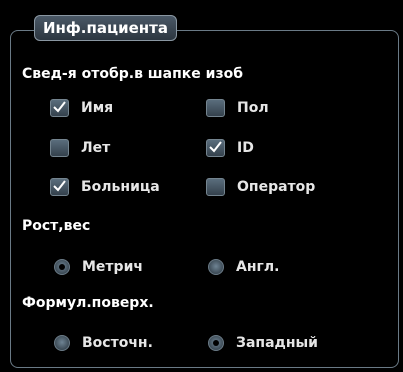  Describe the element at coordinates (245, 148) in the screenshot. I see `checkbox-id-label: ID` at that location.